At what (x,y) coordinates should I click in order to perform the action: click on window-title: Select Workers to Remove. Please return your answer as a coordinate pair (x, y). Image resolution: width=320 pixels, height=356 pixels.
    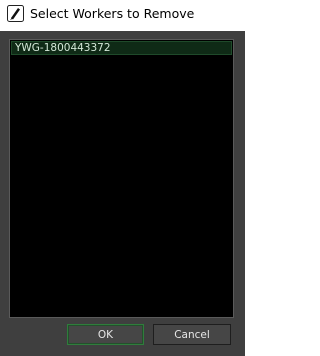
    Looking at the image, I should click on (112, 13).